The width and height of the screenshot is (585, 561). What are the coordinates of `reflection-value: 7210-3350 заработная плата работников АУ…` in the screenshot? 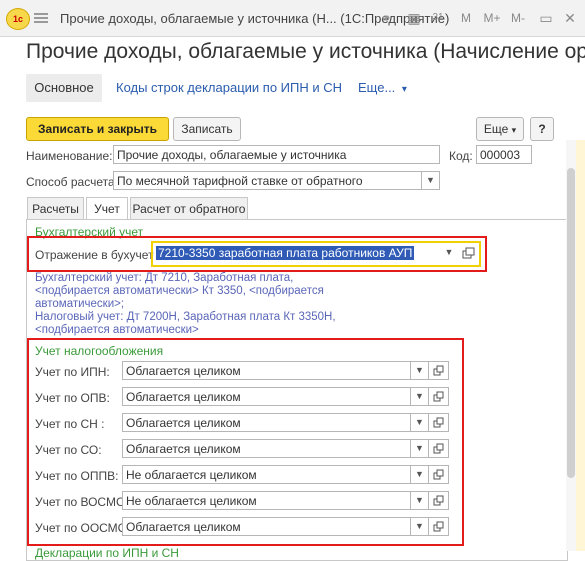 It's located at (285, 253).